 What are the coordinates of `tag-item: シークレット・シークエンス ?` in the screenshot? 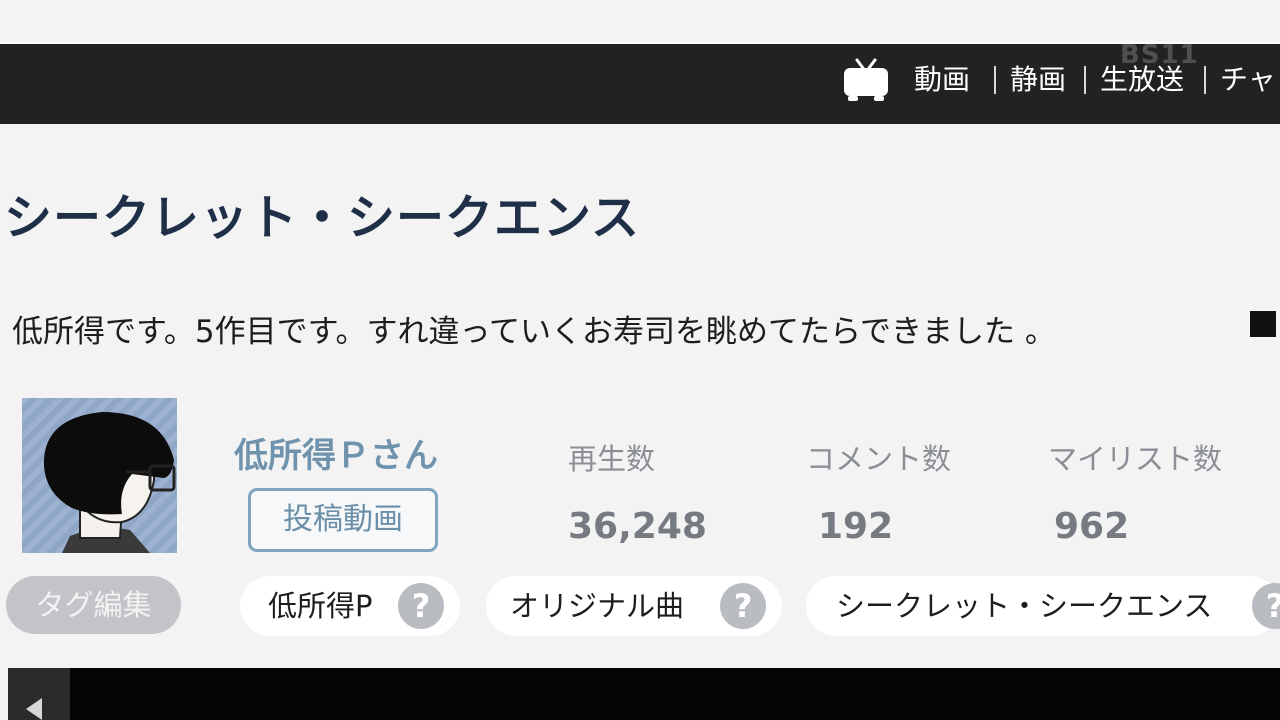 It's located at (1043, 606).